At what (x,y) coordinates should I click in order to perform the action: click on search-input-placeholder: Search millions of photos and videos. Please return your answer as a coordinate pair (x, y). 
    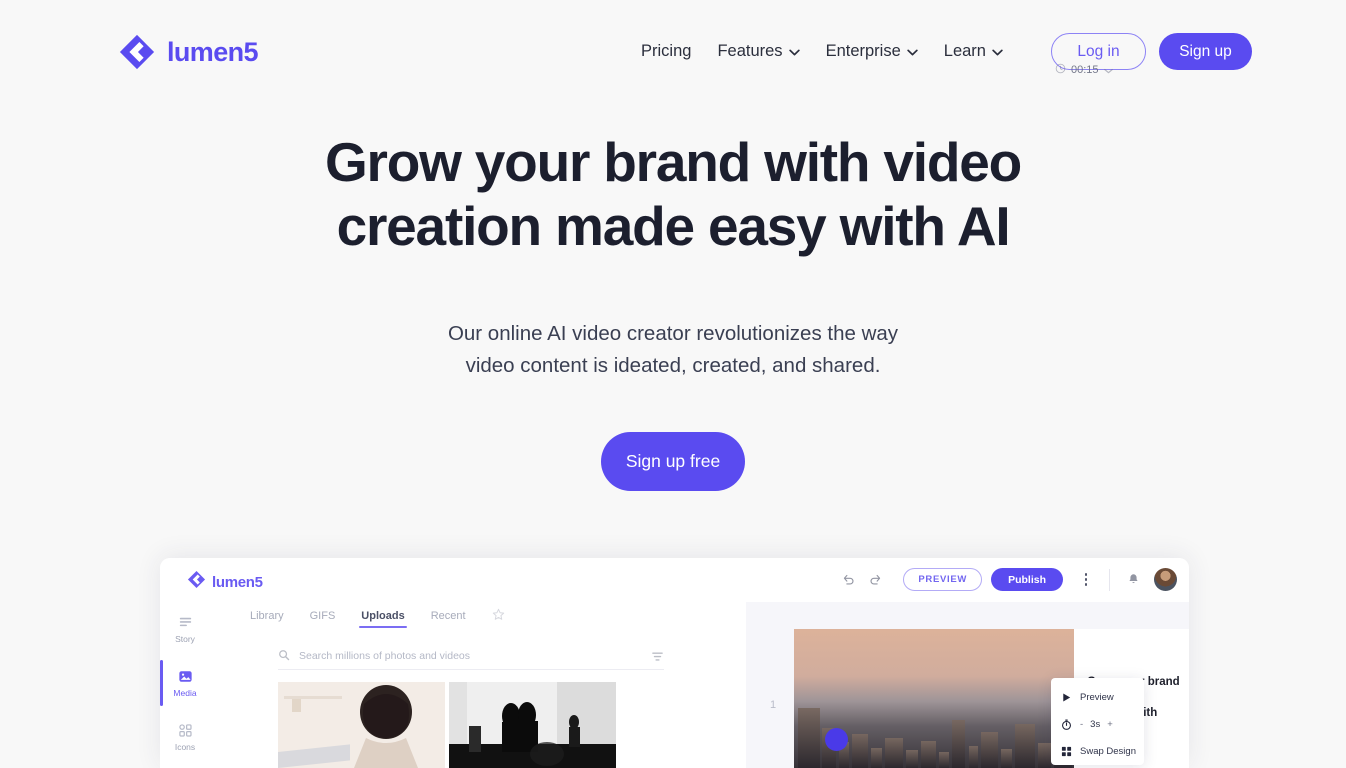
    Looking at the image, I should click on (385, 656).